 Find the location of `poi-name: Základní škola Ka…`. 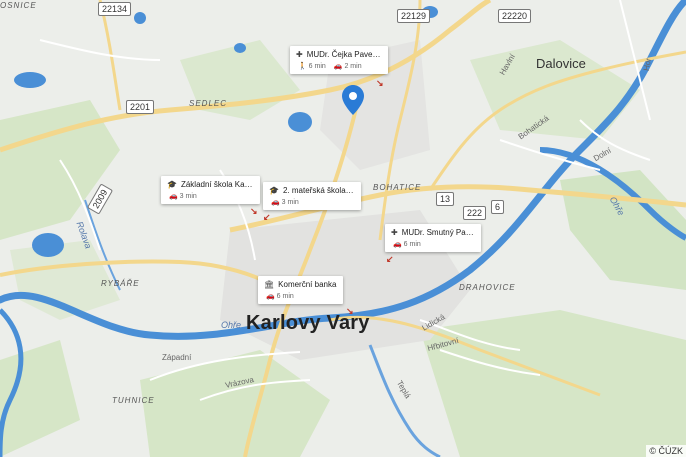

poi-name: Základní škola Ka… is located at coordinates (216, 184).